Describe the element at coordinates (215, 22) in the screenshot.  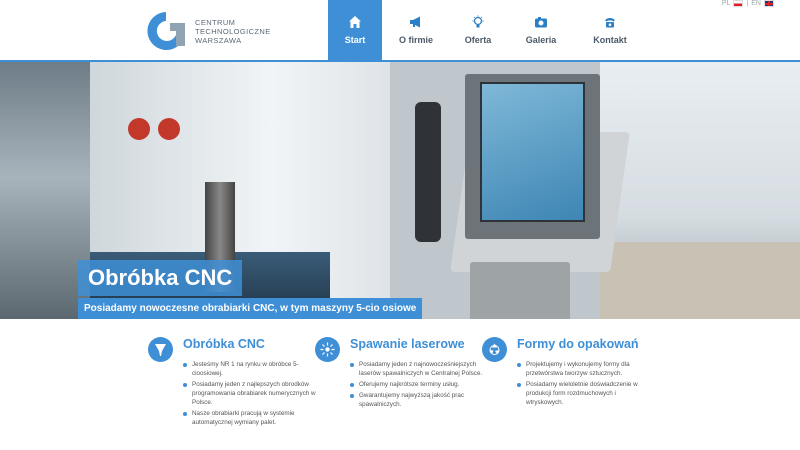
I see `logo-line-1: CENTRUM` at that location.